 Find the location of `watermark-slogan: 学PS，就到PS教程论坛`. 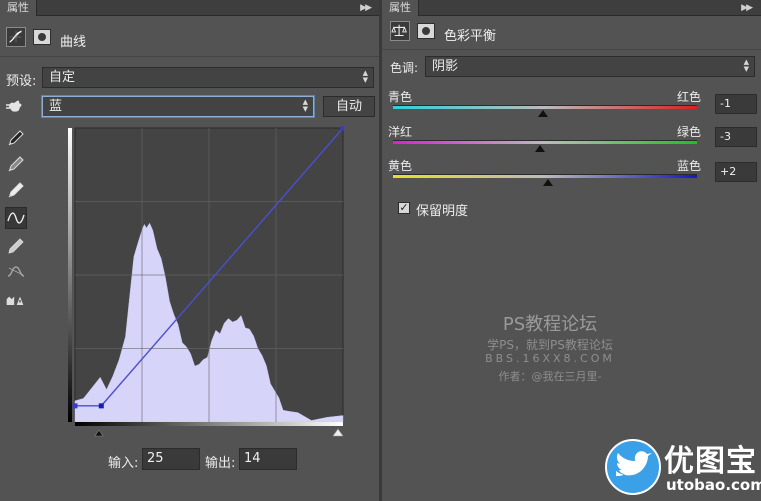

watermark-slogan: 学PS，就到PS教程论坛 is located at coordinates (550, 345).